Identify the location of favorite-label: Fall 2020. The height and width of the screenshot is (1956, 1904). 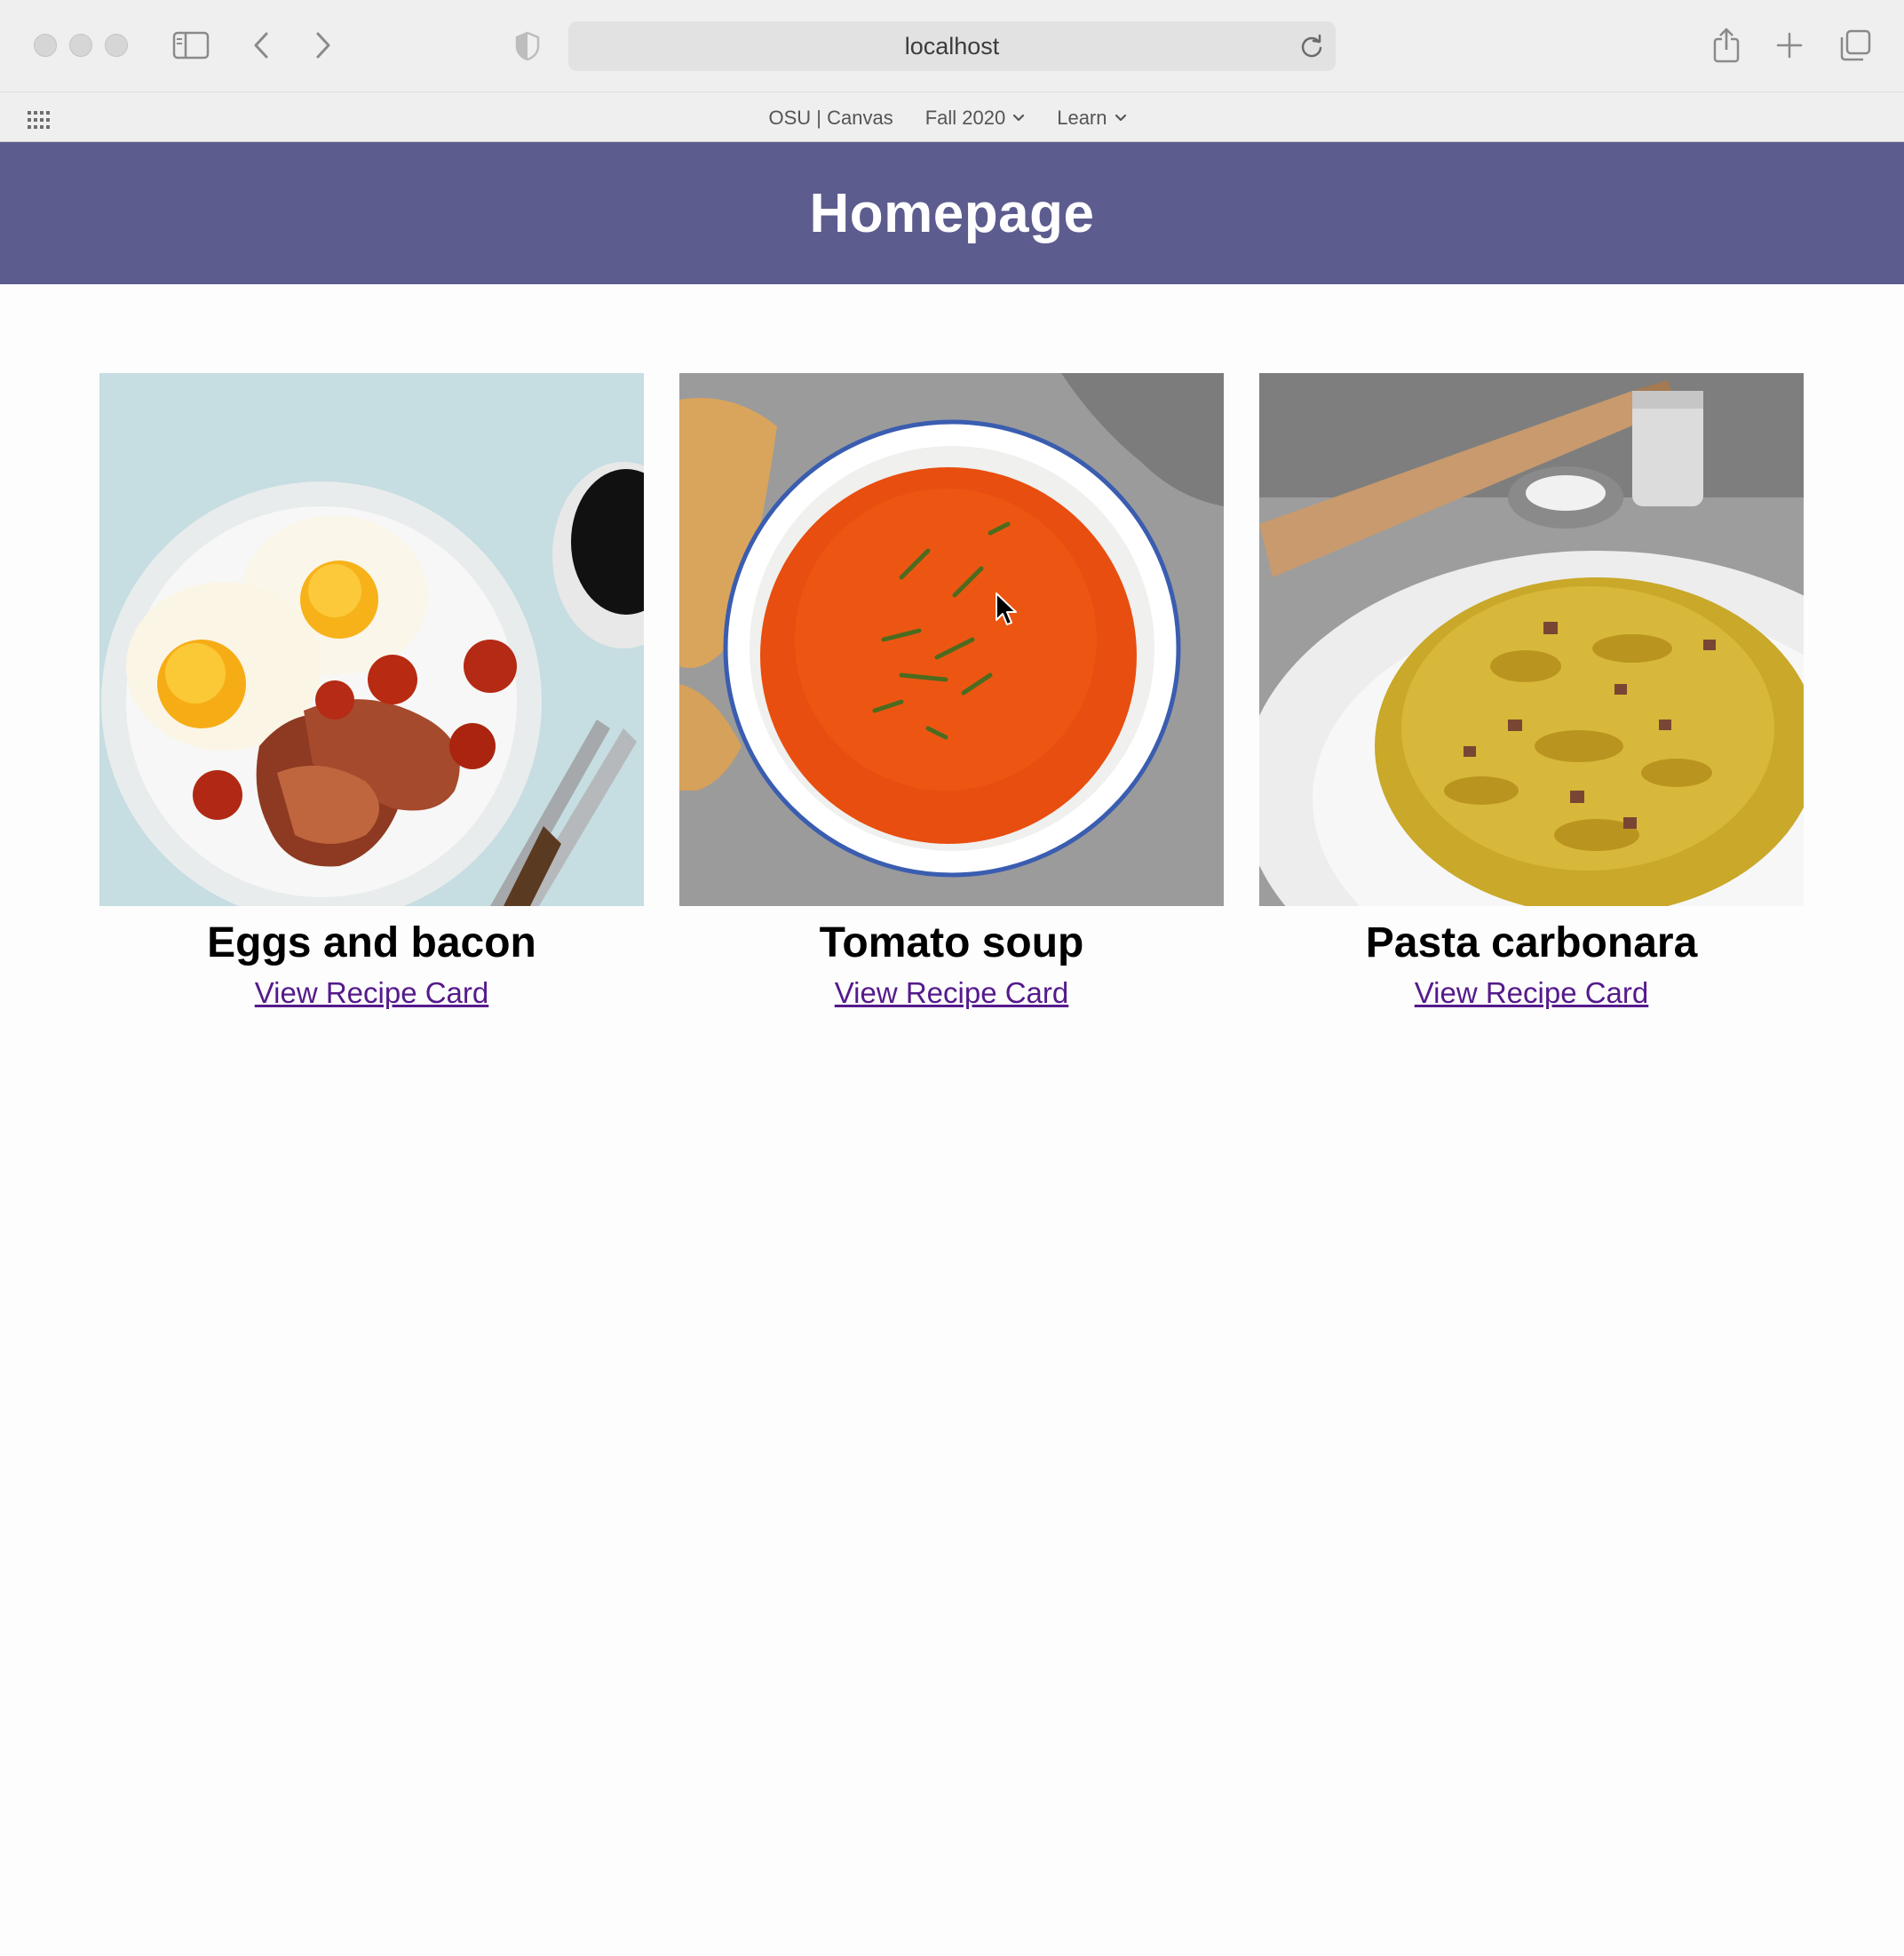
(965, 118).